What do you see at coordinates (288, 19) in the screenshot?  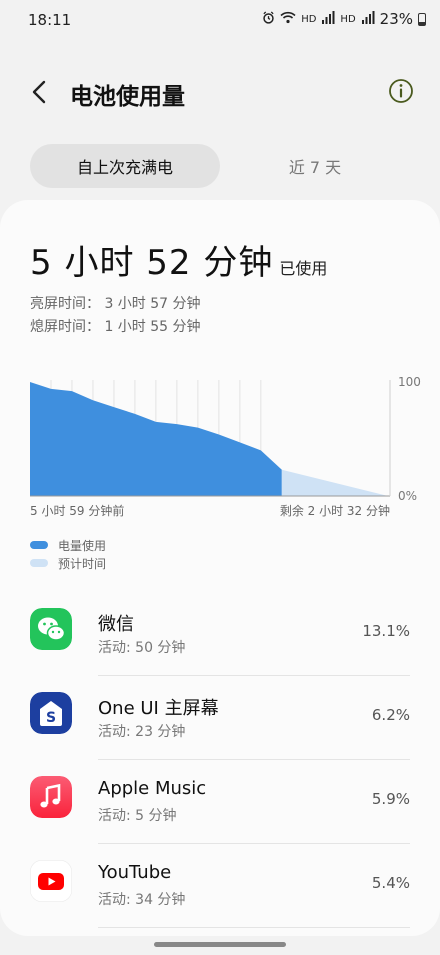 I see `wifi-icon` at bounding box center [288, 19].